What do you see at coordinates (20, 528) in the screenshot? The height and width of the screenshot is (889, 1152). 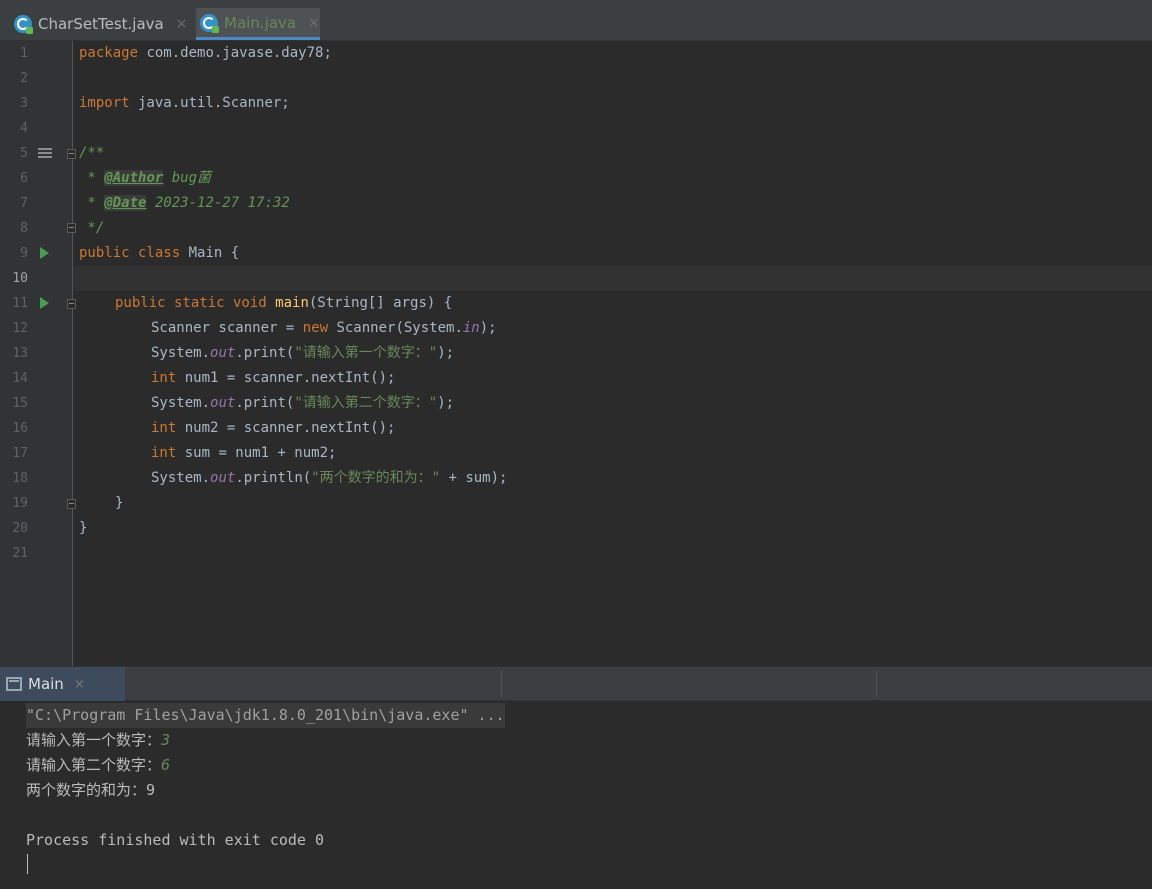 I see `line-number: 20` at bounding box center [20, 528].